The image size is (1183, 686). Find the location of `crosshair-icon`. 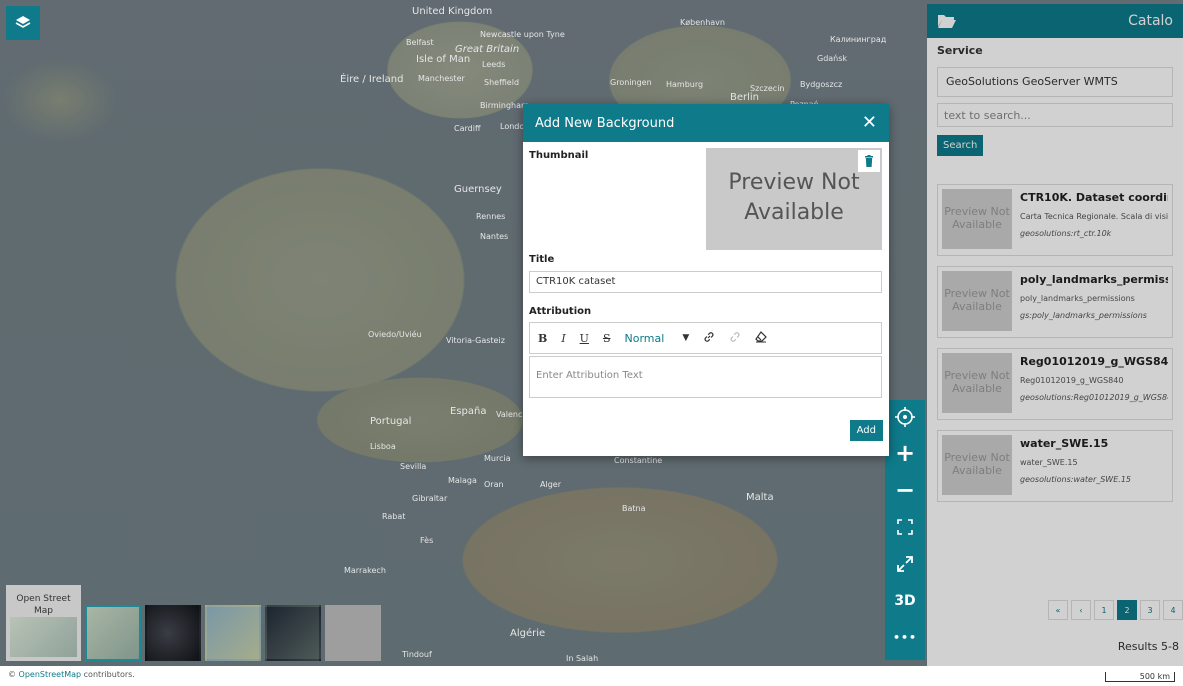

crosshair-icon is located at coordinates (905, 417).